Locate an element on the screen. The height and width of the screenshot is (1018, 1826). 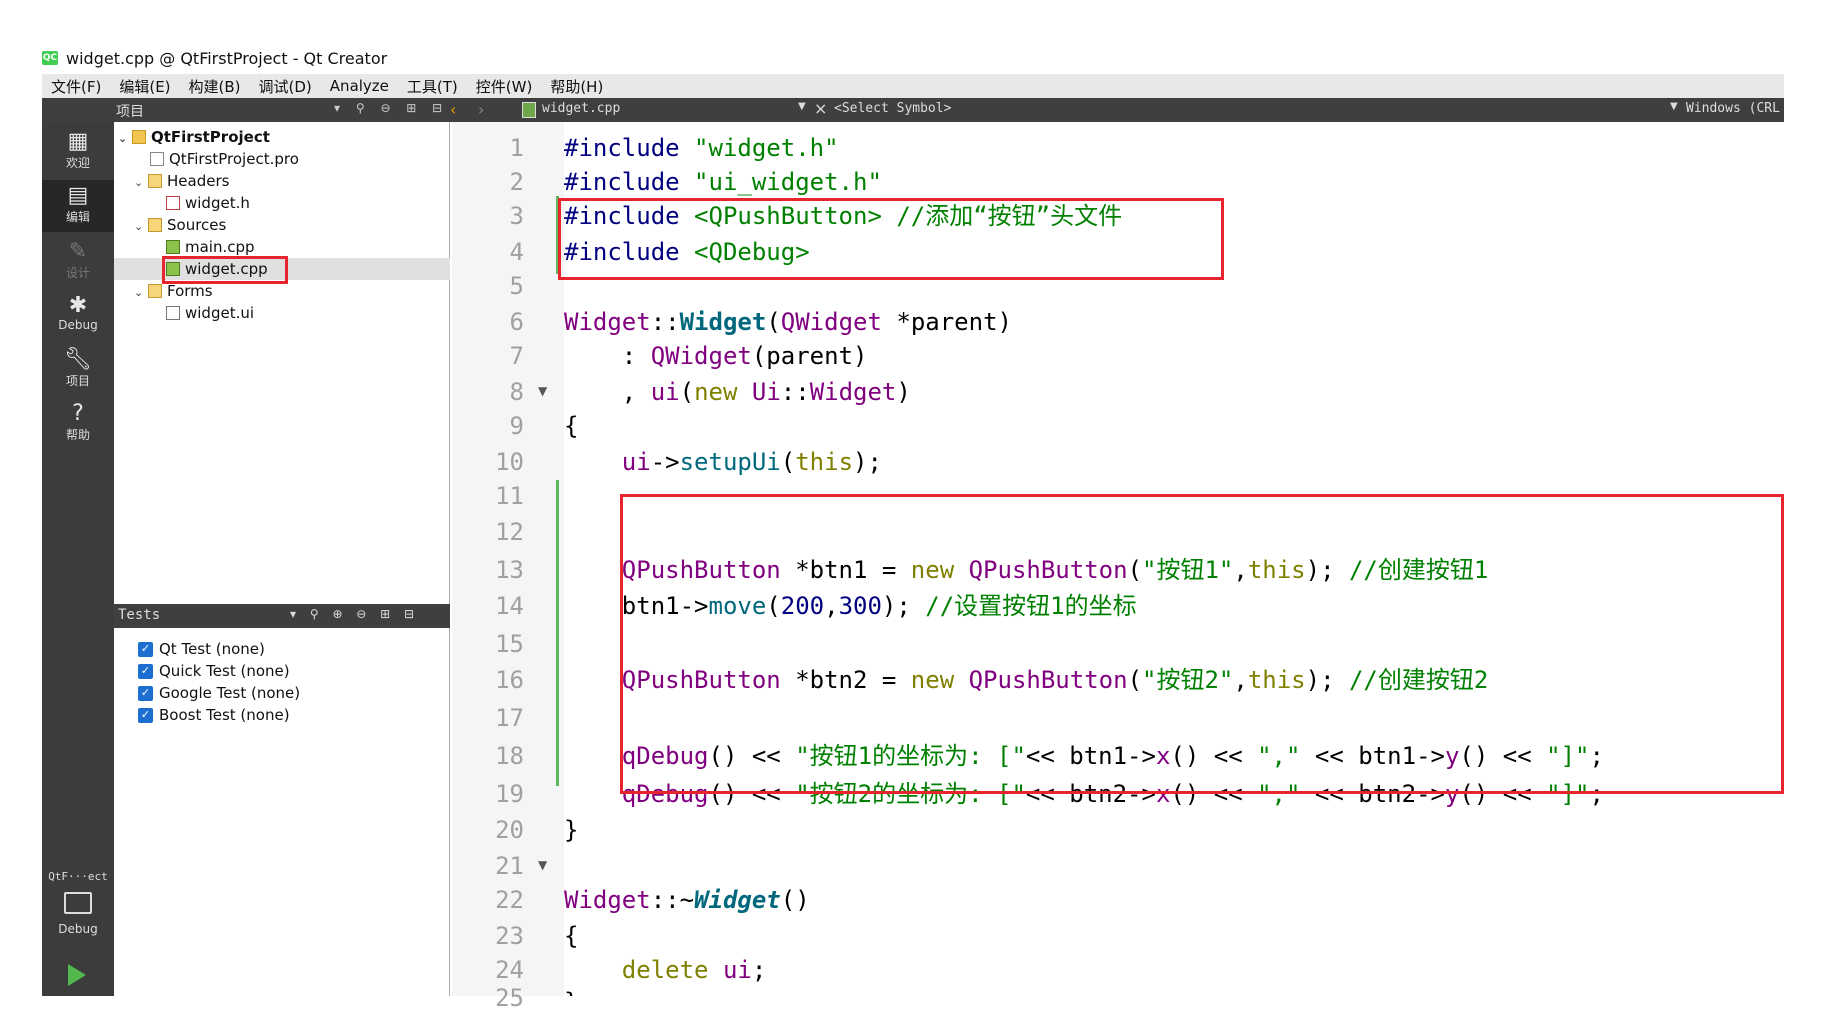
tree-project-root: ⌄ QtFirstProject is located at coordinates (194, 137).